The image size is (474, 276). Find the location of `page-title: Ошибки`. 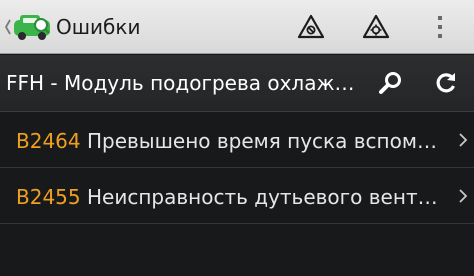

page-title: Ошибки is located at coordinates (98, 27).